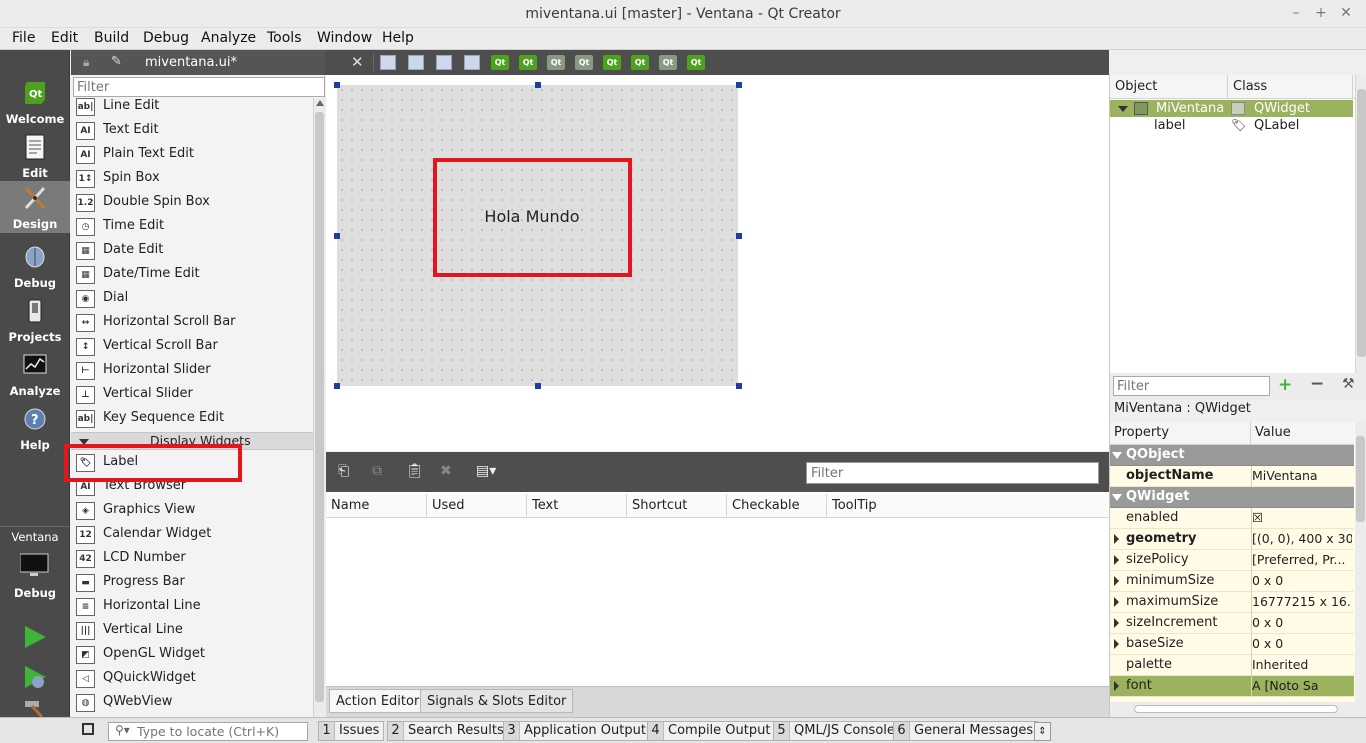  Describe the element at coordinates (448, 731) in the screenshot. I see `output-pane-tab: 2 Search Results` at that location.